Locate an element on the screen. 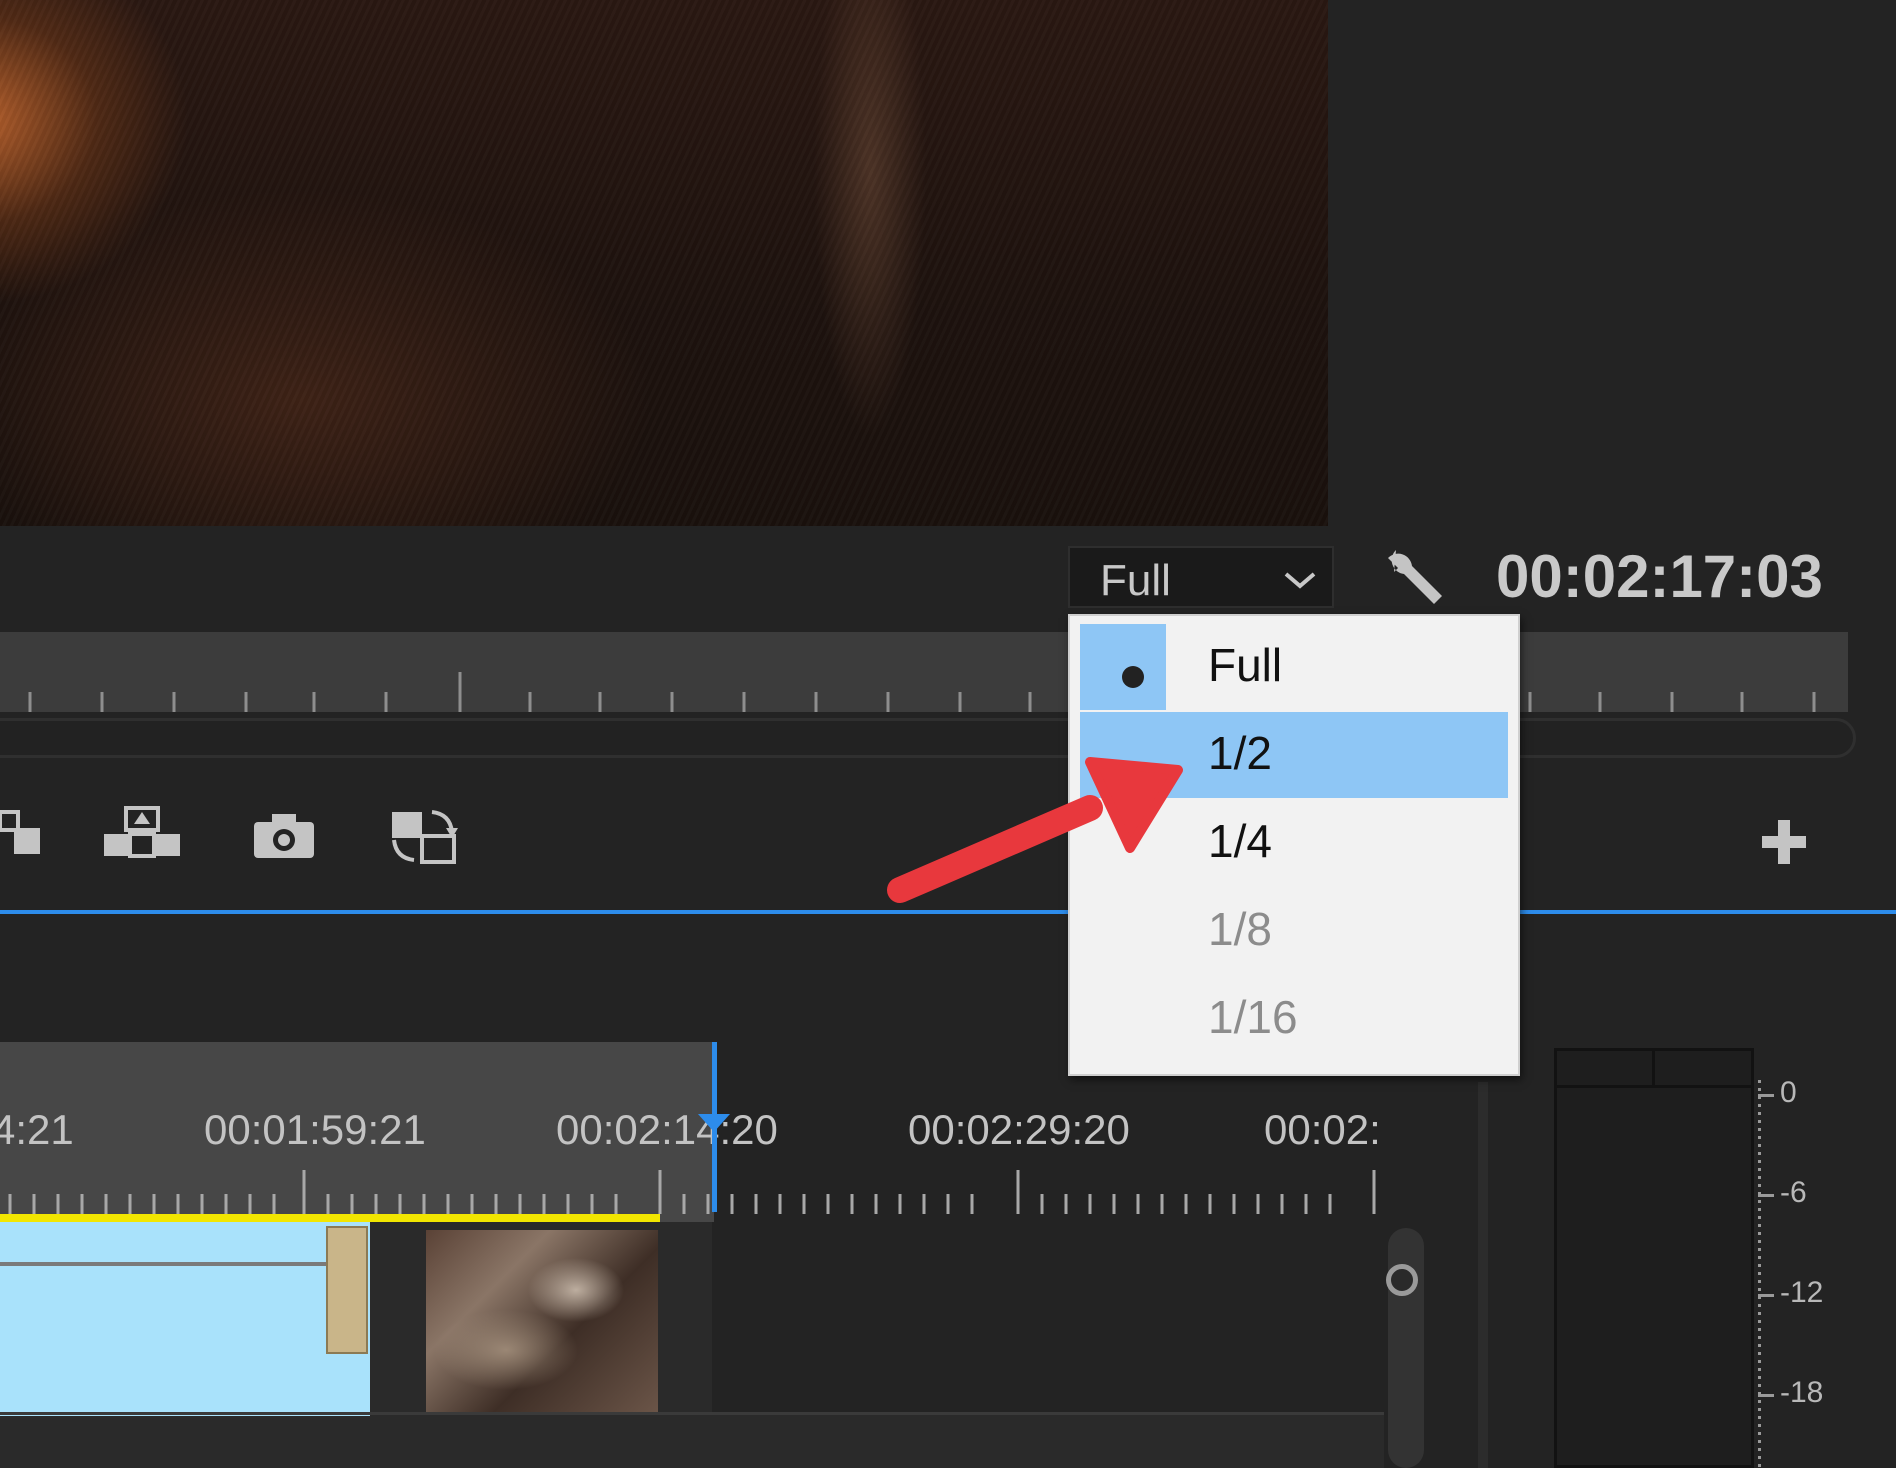 Image resolution: width=1896 pixels, height=1468 pixels. ruler-ticks is located at coordinates (922, 692).